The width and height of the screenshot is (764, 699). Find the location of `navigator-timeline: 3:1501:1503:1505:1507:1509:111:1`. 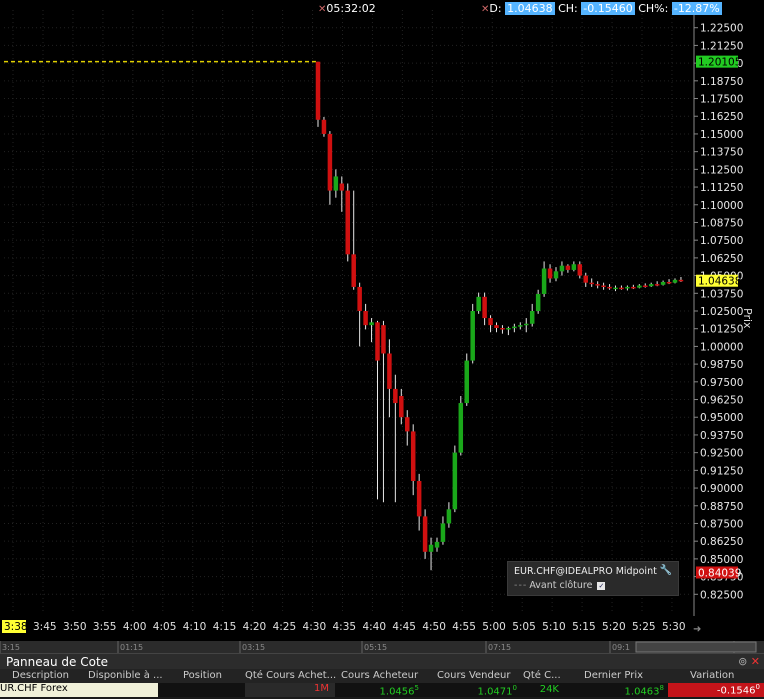

navigator-timeline: 3:1501:1503:1505:1507:1509:111:1 is located at coordinates (382, 647).